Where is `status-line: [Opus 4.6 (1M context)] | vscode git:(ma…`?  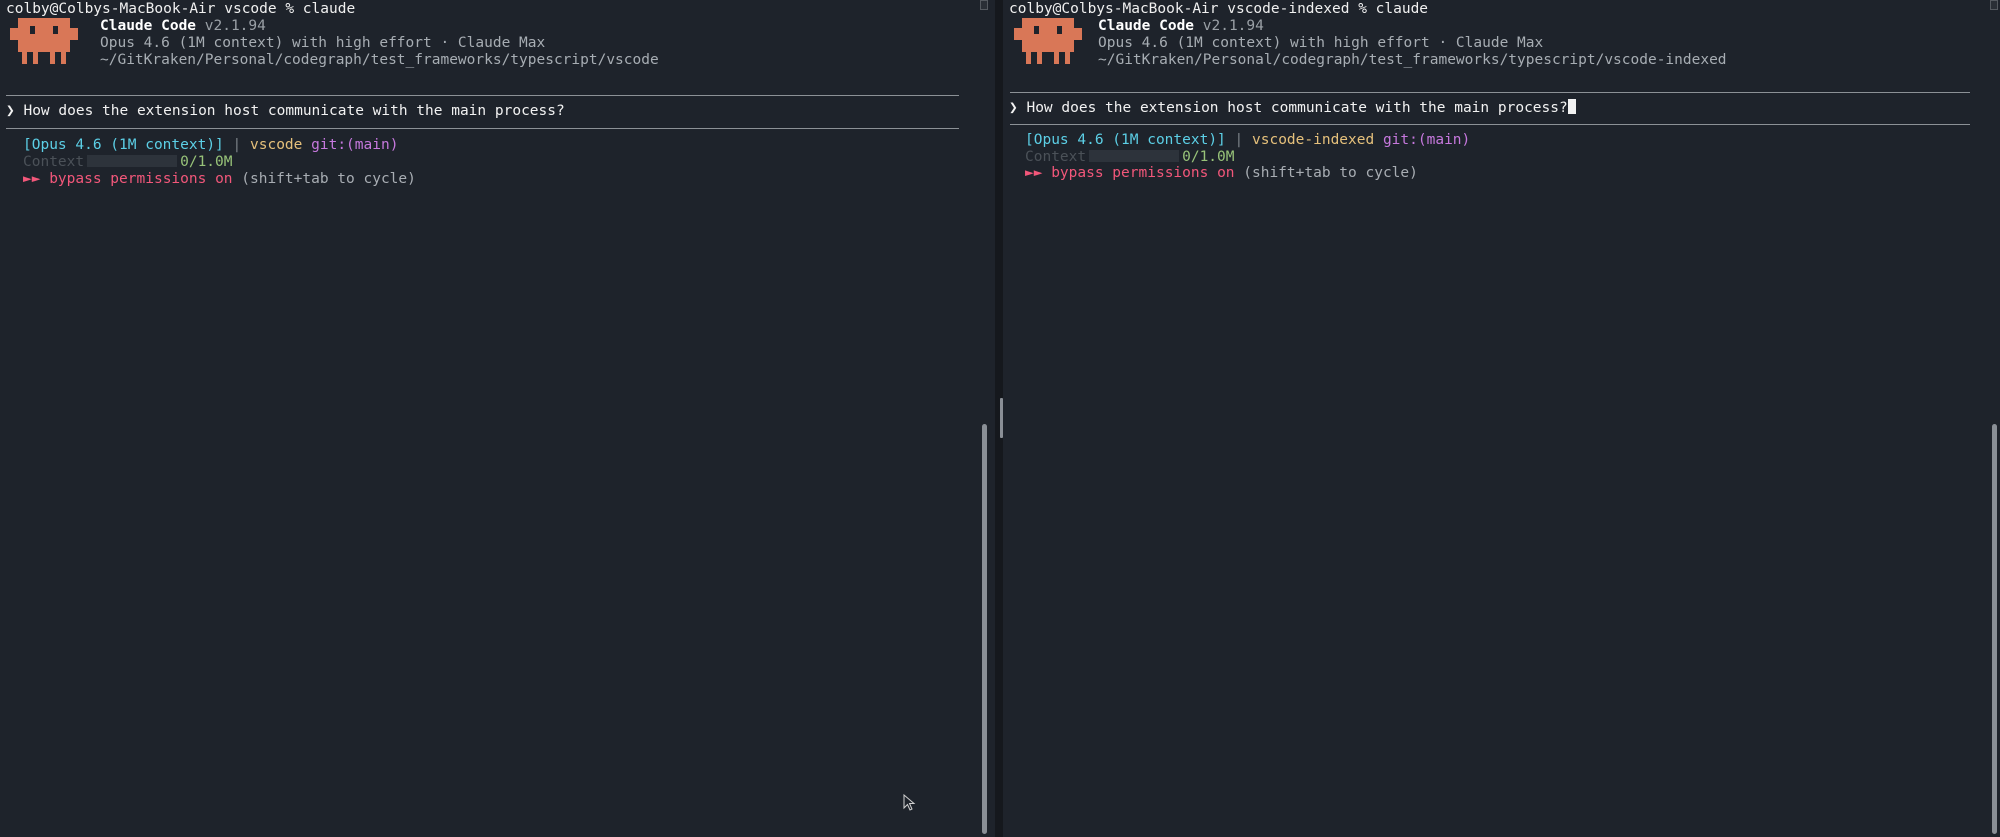 status-line: [Opus 4.6 (1M context)] | vscode git:(ma… is located at coordinates (210, 145).